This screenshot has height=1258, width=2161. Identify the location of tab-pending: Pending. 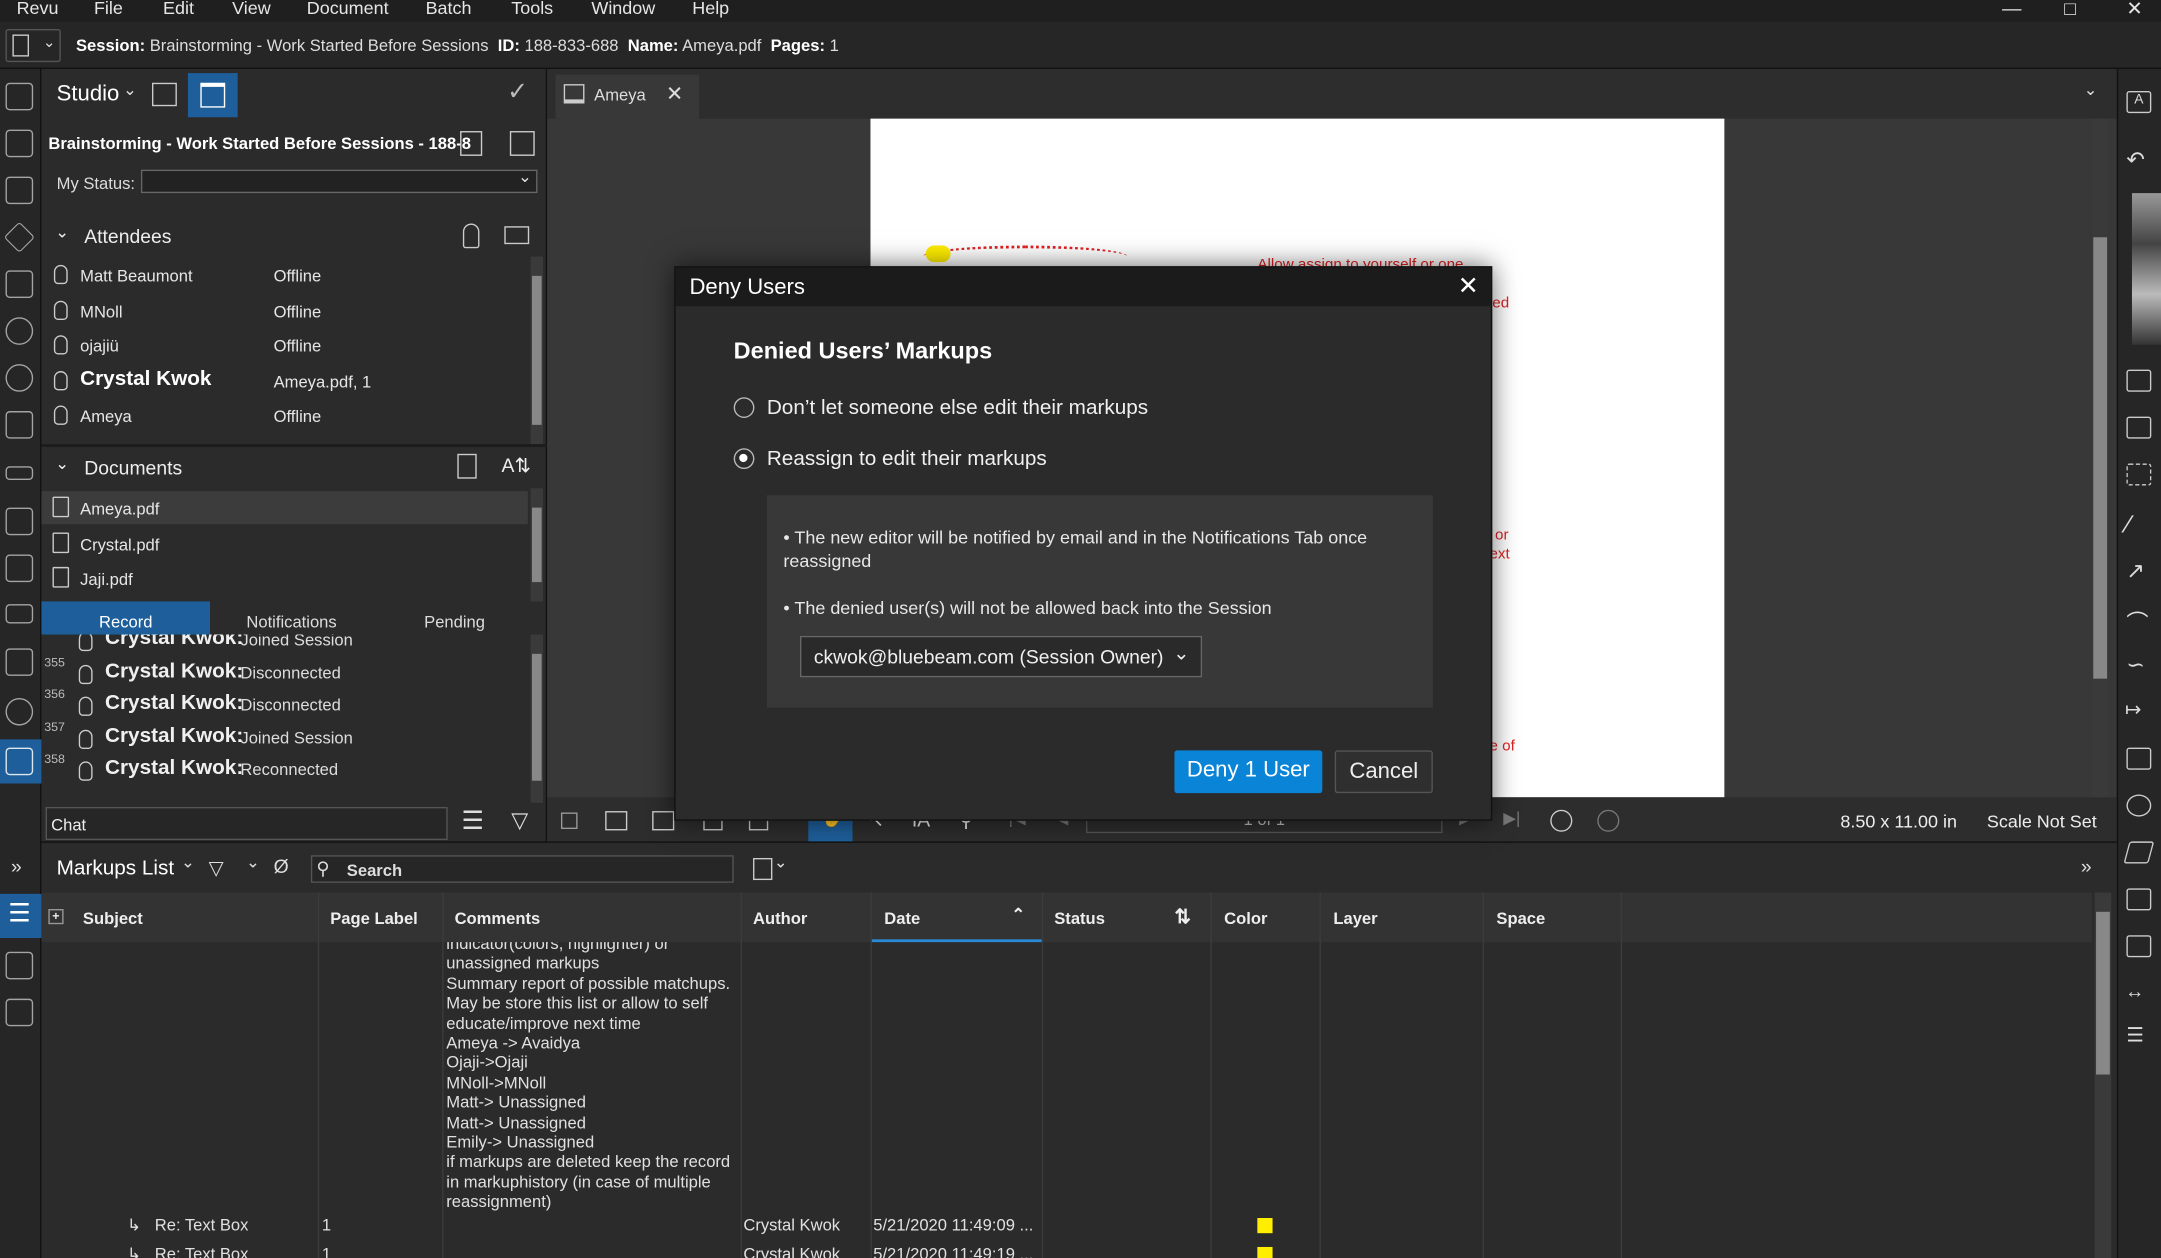
(454, 617).